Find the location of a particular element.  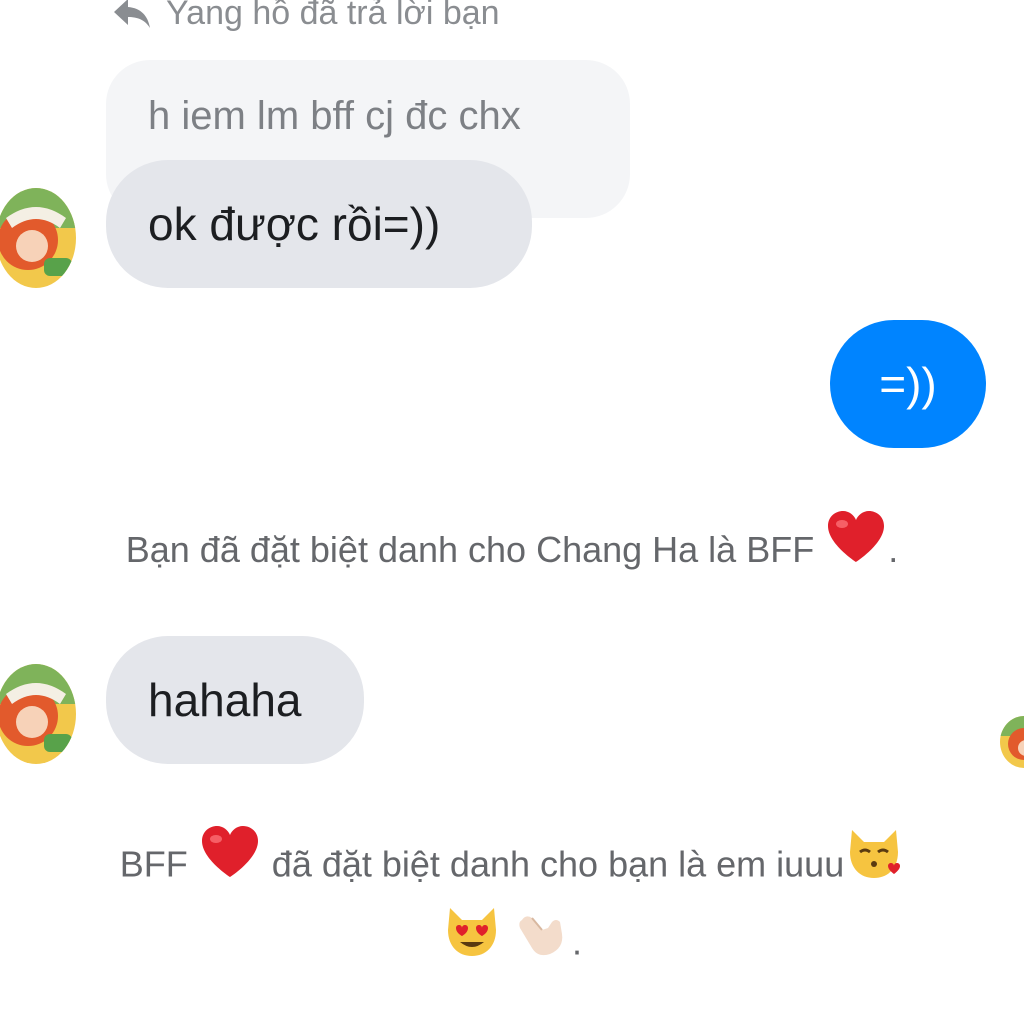

message-text: ok được rồi=)) is located at coordinates (294, 224).